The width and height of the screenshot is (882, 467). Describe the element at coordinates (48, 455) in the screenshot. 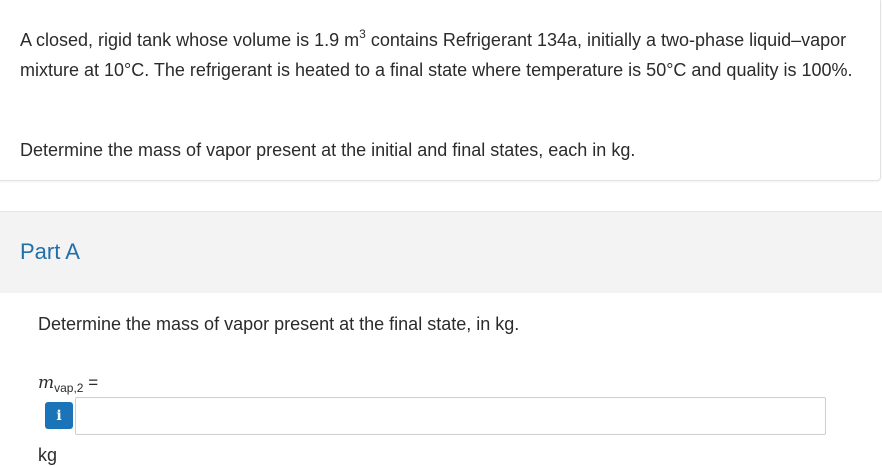

I see `unit-label: kg` at that location.